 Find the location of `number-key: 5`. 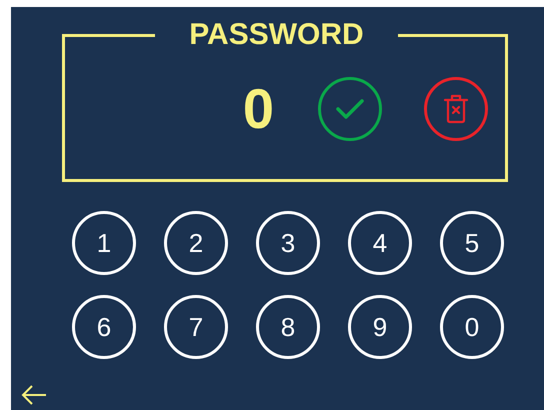

number-key: 5 is located at coordinates (472, 243).